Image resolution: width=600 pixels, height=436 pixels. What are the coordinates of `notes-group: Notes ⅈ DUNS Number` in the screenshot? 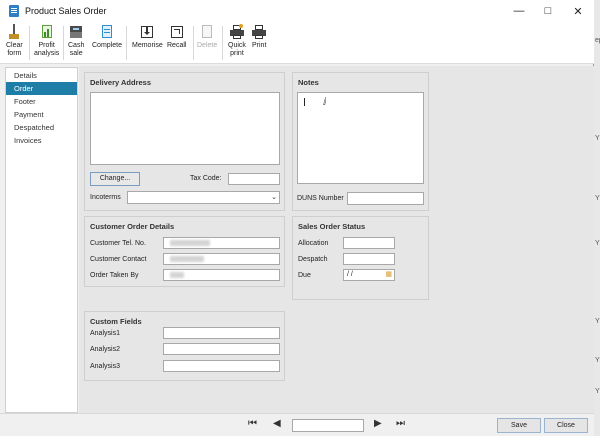 It's located at (360, 141).